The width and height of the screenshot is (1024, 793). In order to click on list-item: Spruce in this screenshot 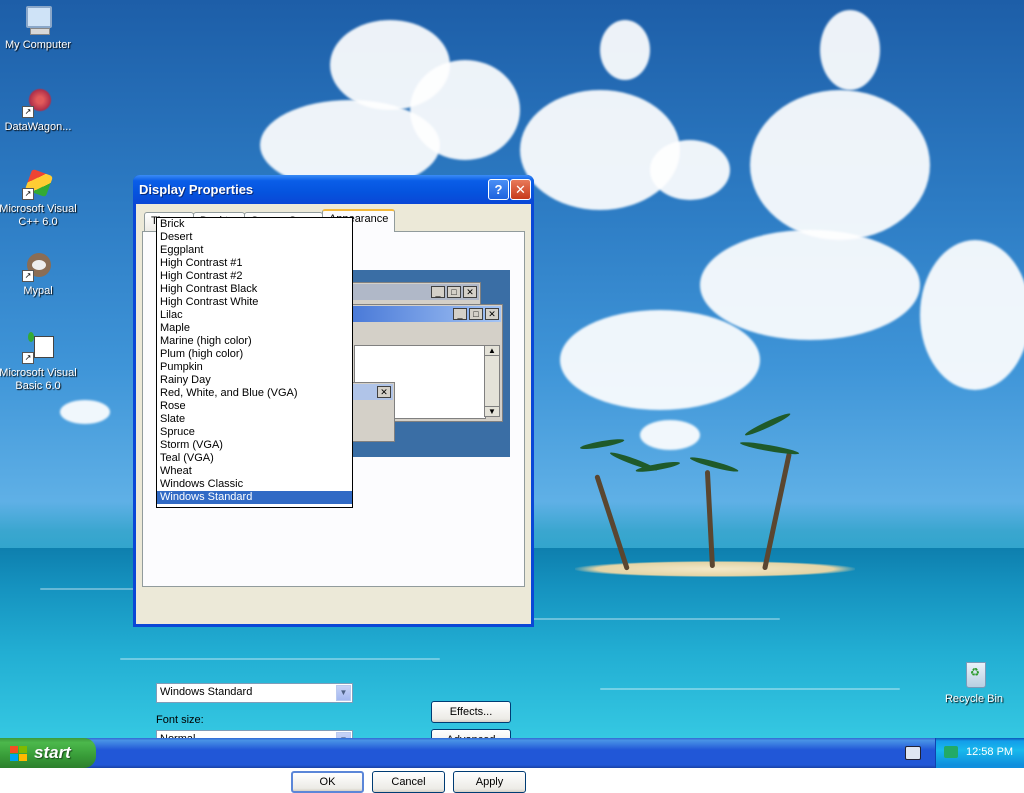, I will do `click(254, 432)`.